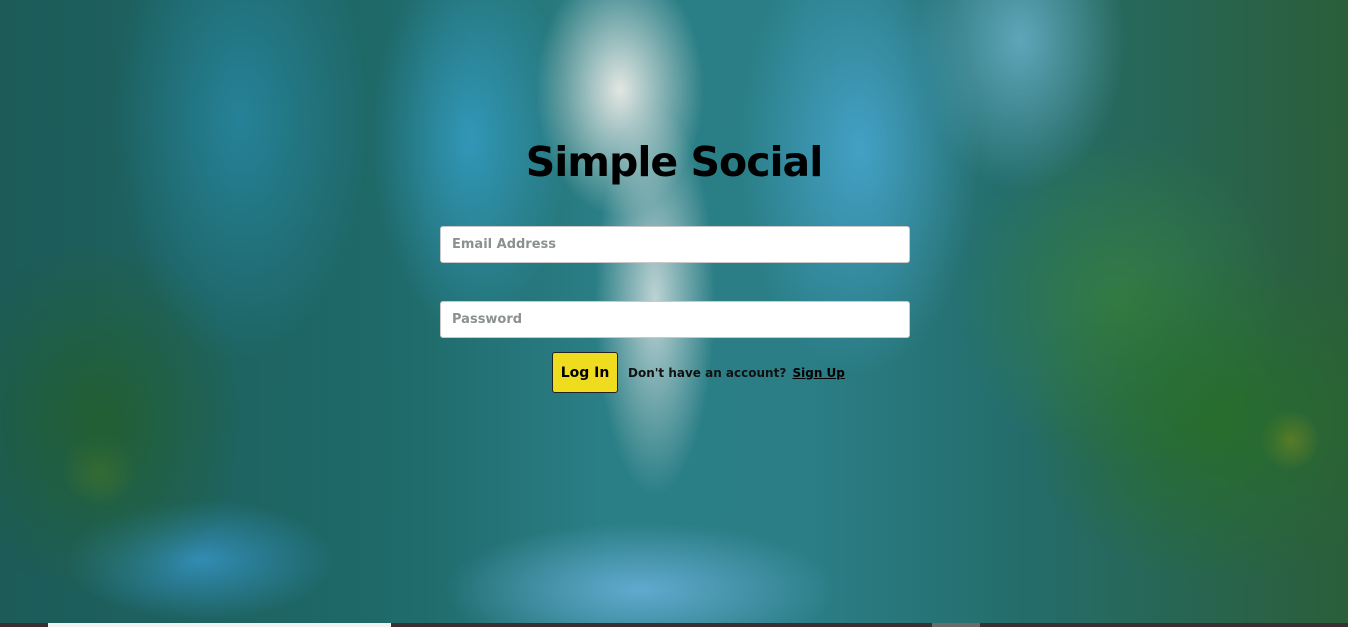  What do you see at coordinates (675, 244) in the screenshot?
I see `email-field` at bounding box center [675, 244].